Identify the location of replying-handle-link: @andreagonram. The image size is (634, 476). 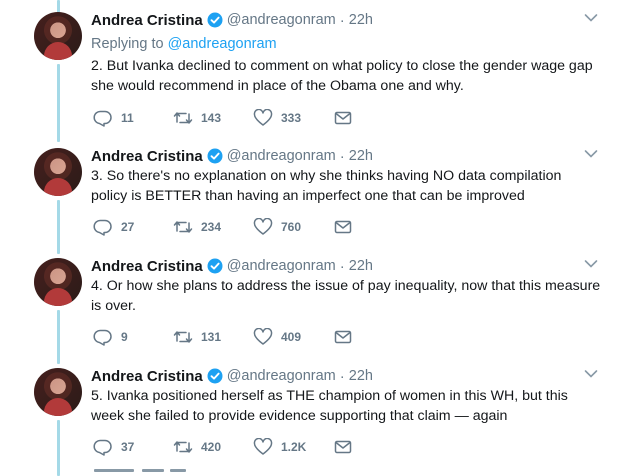
(222, 44).